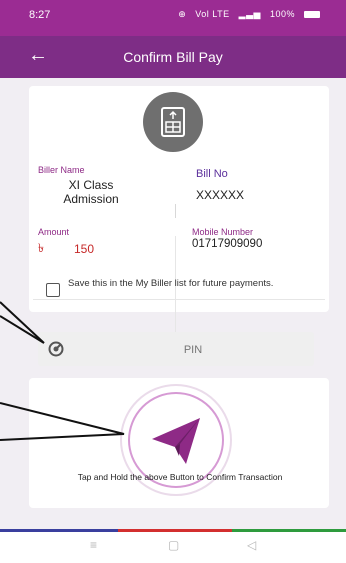  Describe the element at coordinates (282, 14) in the screenshot. I see `battery-text: 100%` at that location.